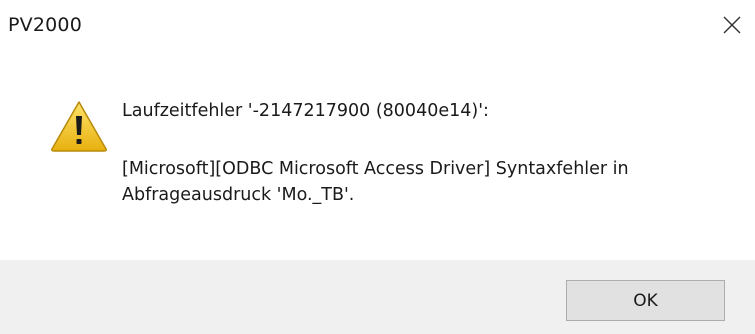 This screenshot has width=755, height=334. I want to click on error-title: Laufzeitfehler '-2147217900 (80040e14)':, so click(305, 111).